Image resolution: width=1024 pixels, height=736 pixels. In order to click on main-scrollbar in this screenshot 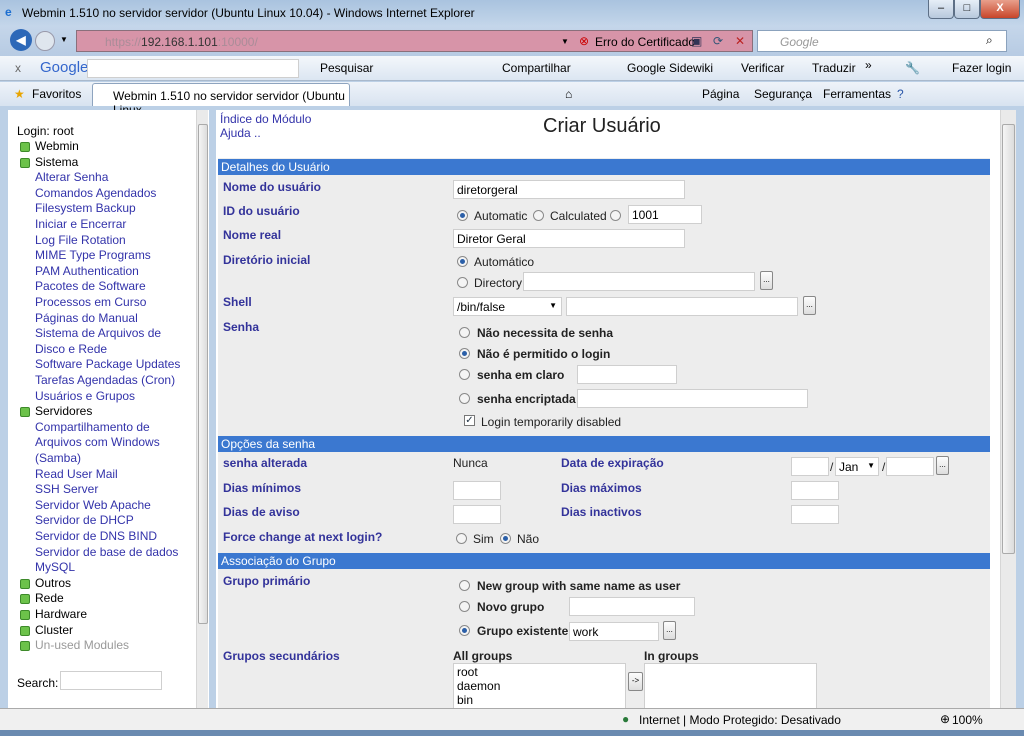, I will do `click(1008, 409)`.